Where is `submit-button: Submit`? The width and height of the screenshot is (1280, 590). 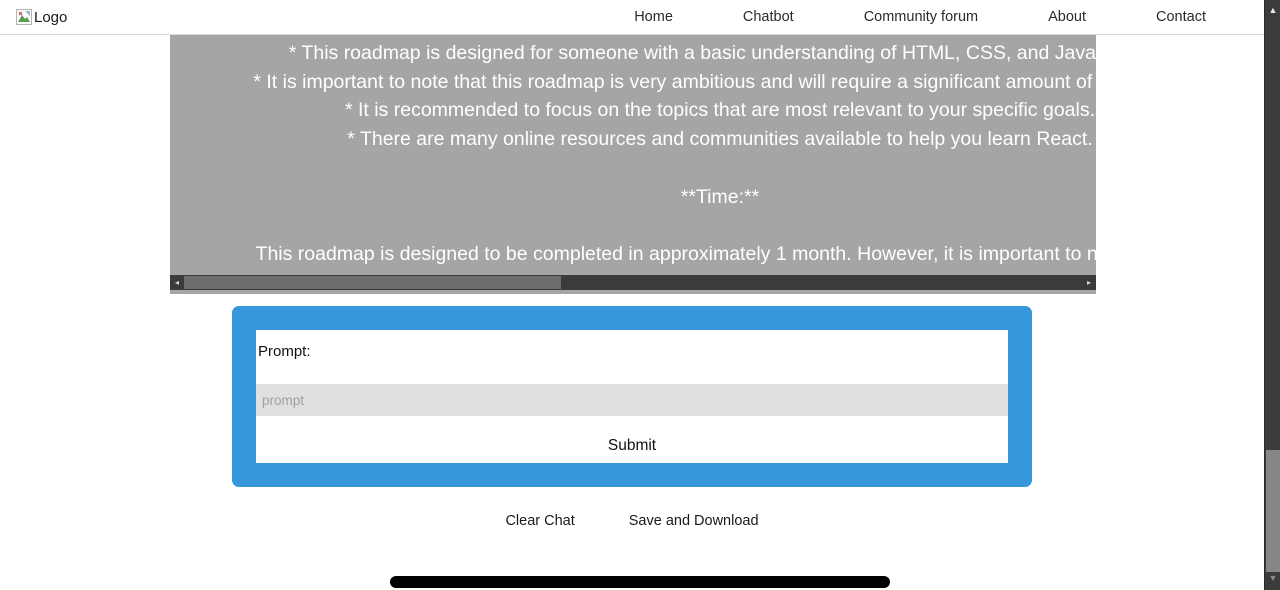
submit-button: Submit is located at coordinates (632, 446).